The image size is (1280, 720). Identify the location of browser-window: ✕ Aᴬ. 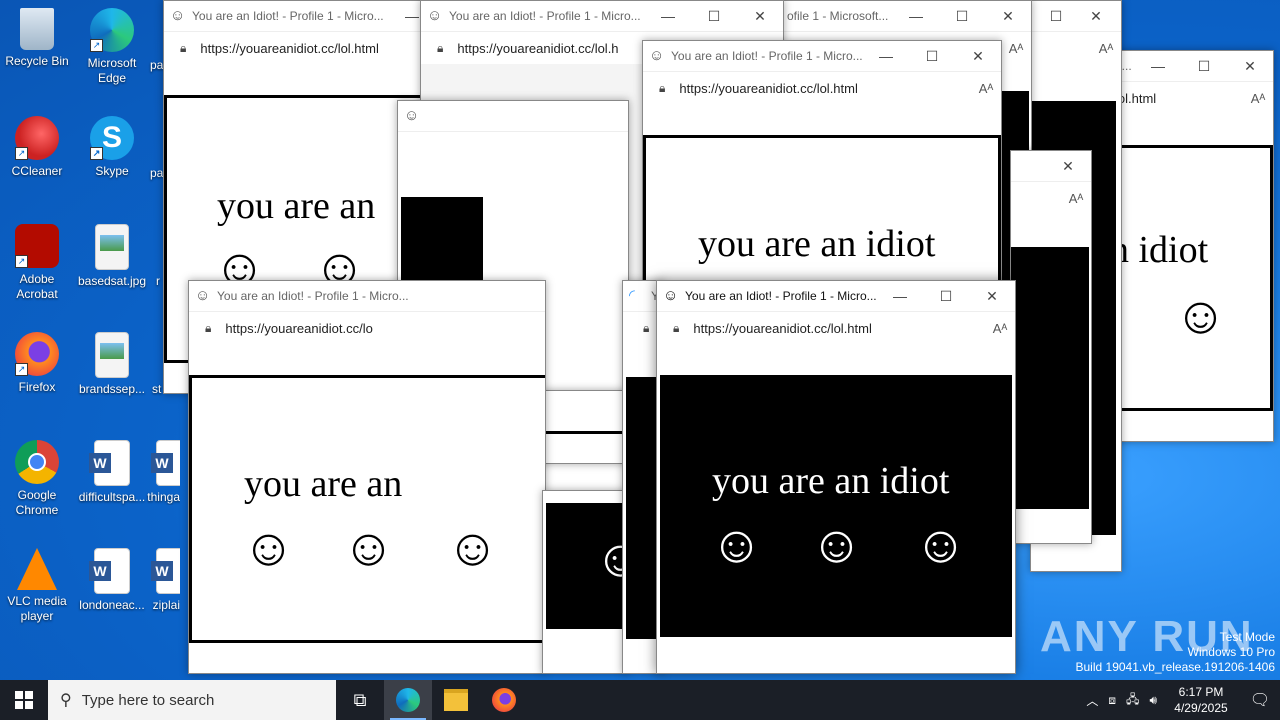
(1051, 347).